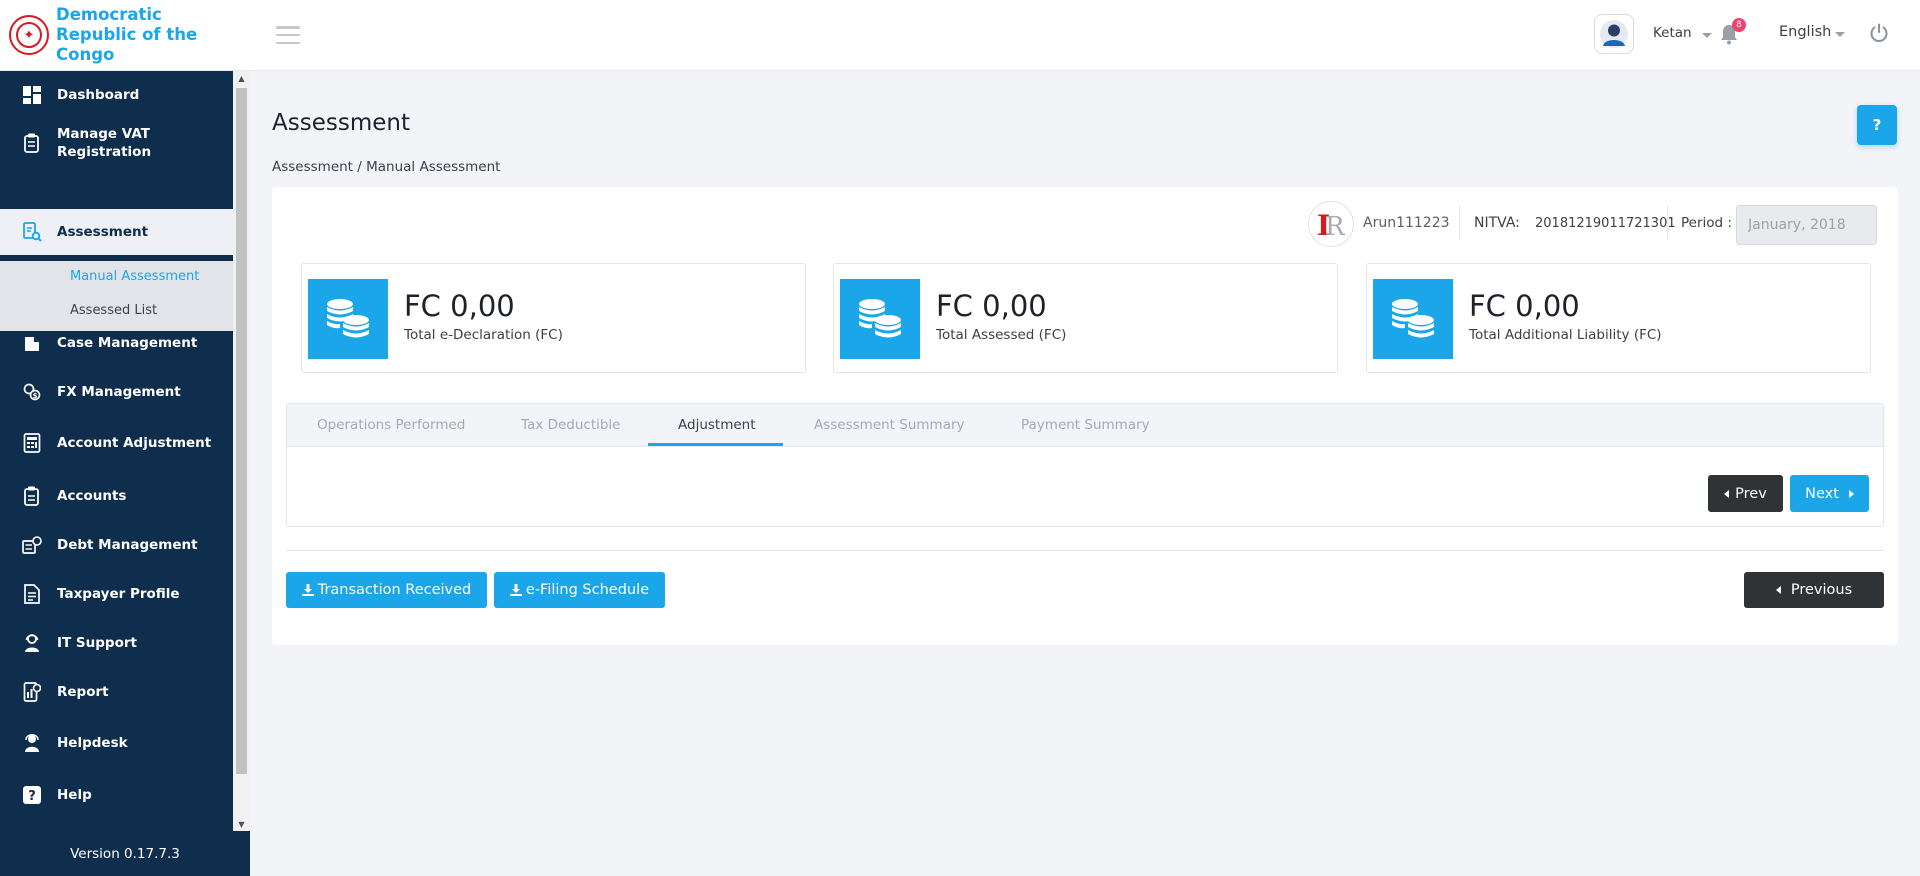 Image resolution: width=1920 pixels, height=876 pixels. I want to click on next-button-label: Next, so click(1822, 493).